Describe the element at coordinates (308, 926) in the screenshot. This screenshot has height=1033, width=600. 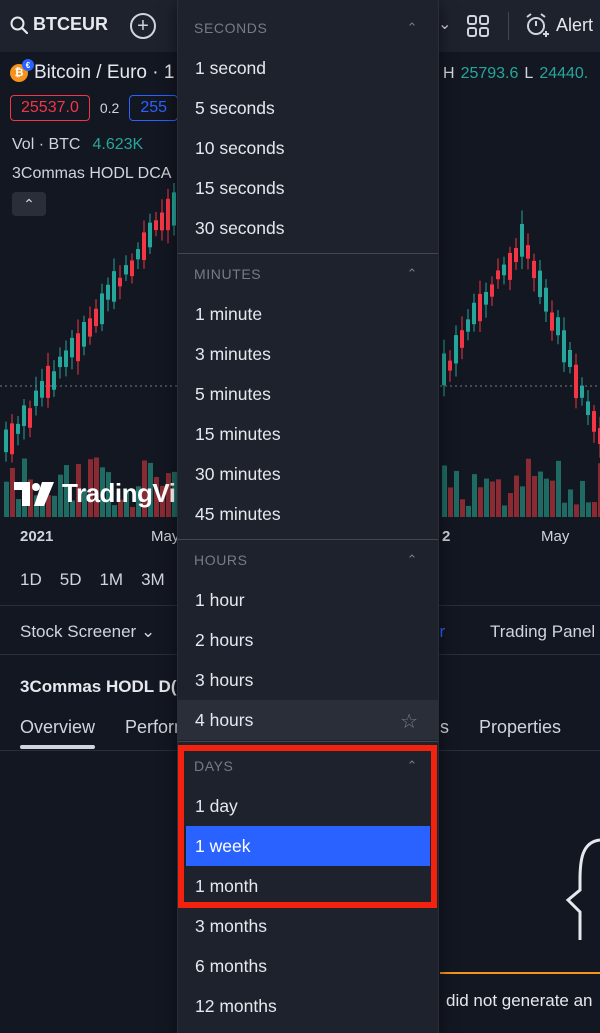
I see `interval-item-3-months: 3 months` at that location.